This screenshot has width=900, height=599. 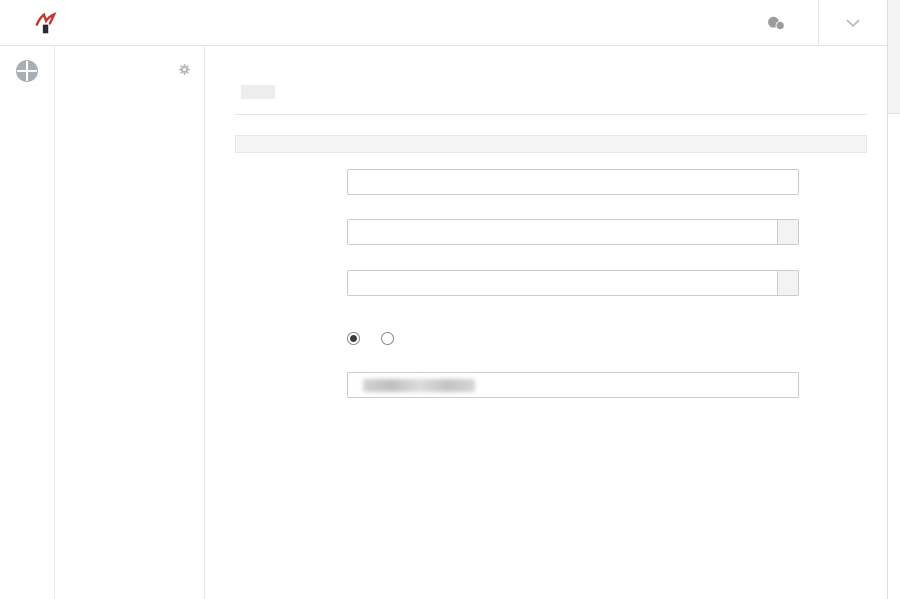 I want to click on form-row-anti-addiction, so click(x=551, y=238).